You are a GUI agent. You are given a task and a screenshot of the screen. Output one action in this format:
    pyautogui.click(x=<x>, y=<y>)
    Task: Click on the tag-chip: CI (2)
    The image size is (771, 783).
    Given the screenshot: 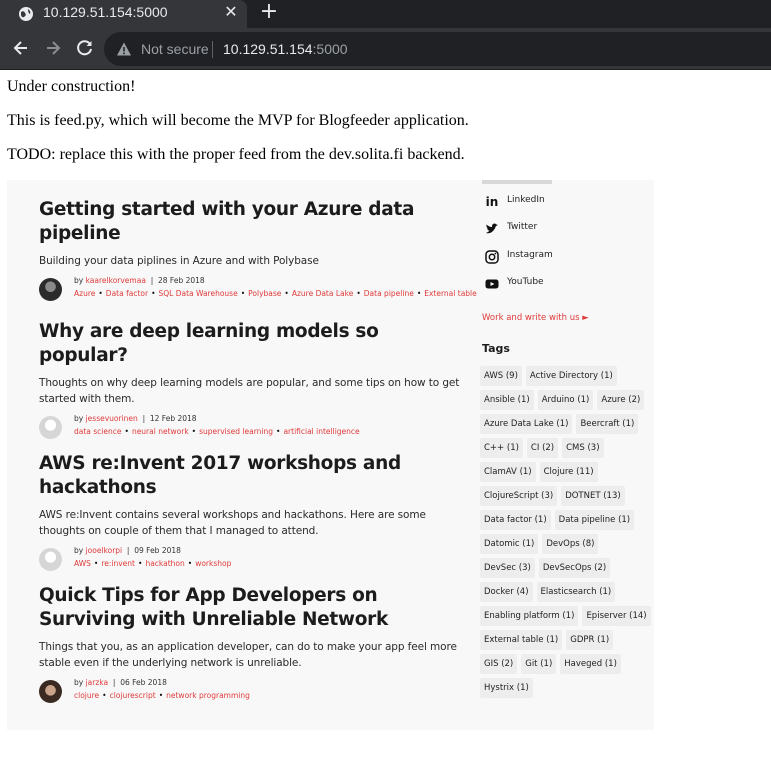 What is the action you would take?
    pyautogui.click(x=542, y=448)
    